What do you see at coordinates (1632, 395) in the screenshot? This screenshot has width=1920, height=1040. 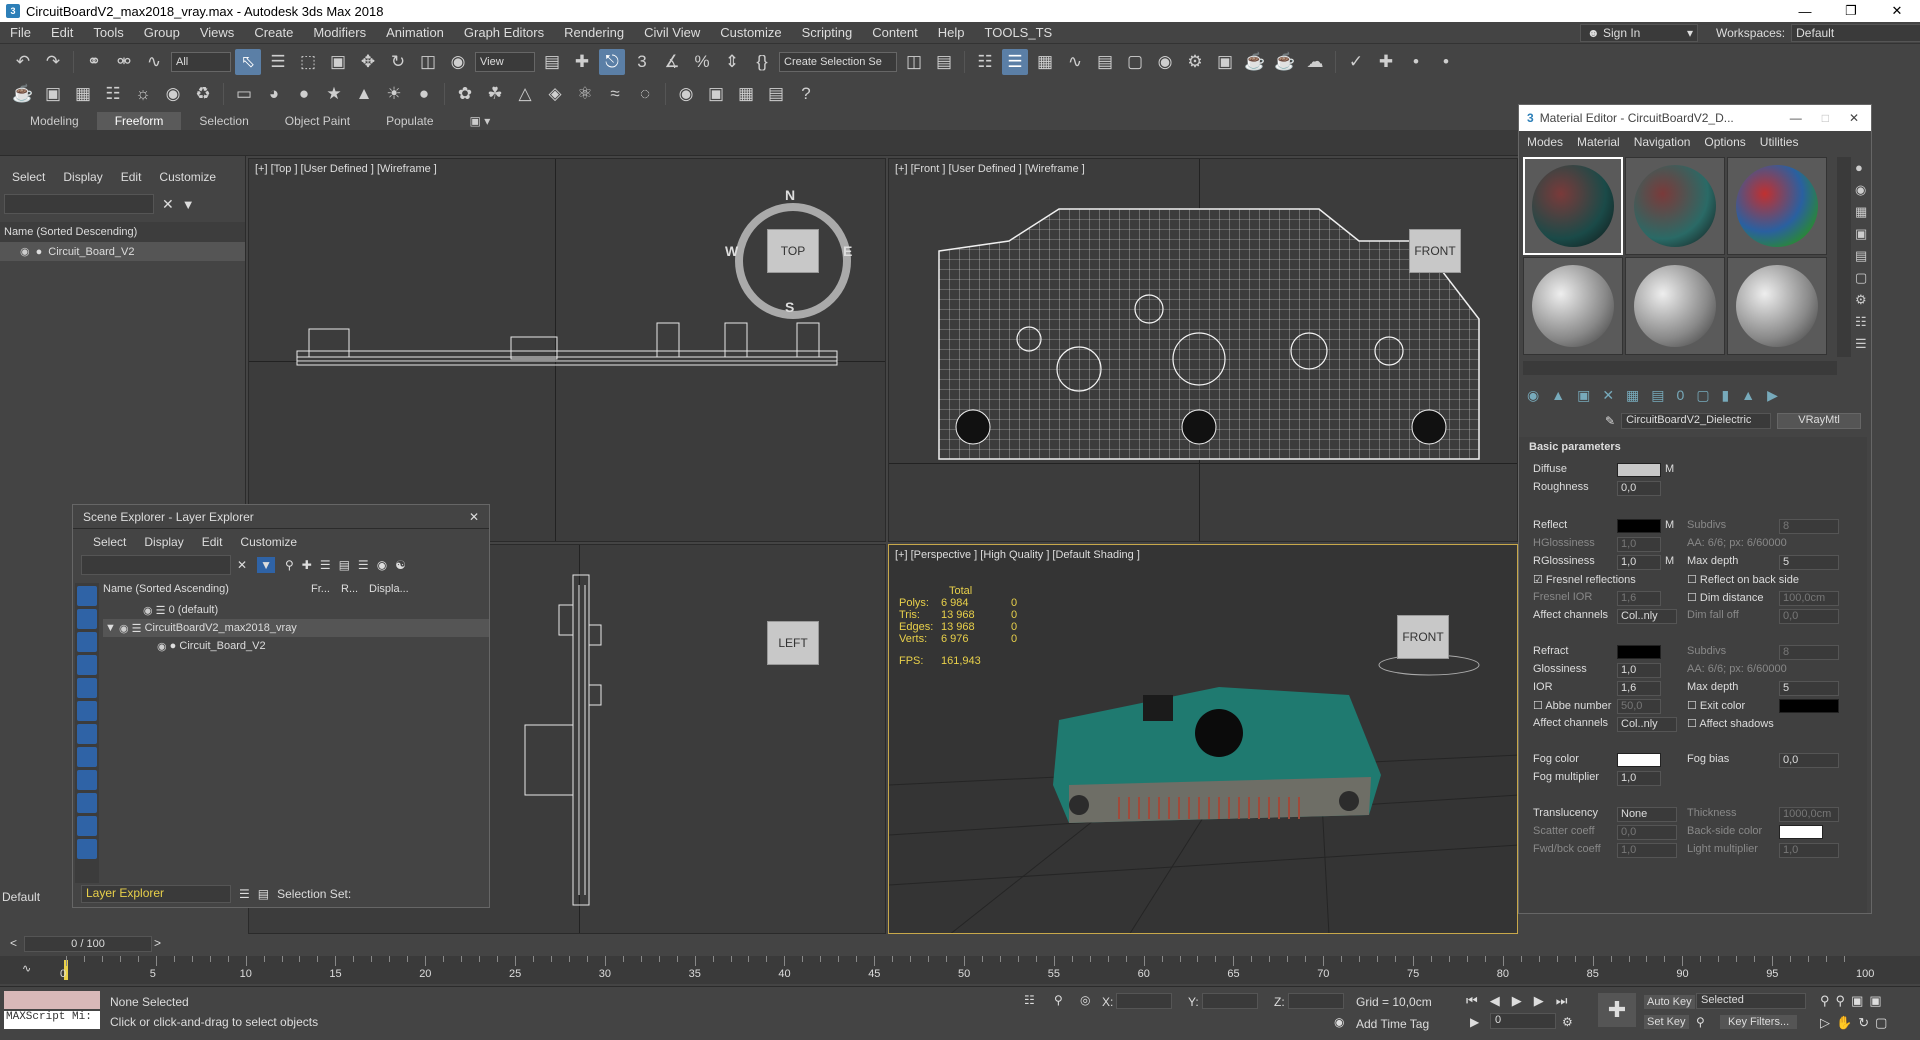 I see `make-unique-icon: ▦` at bounding box center [1632, 395].